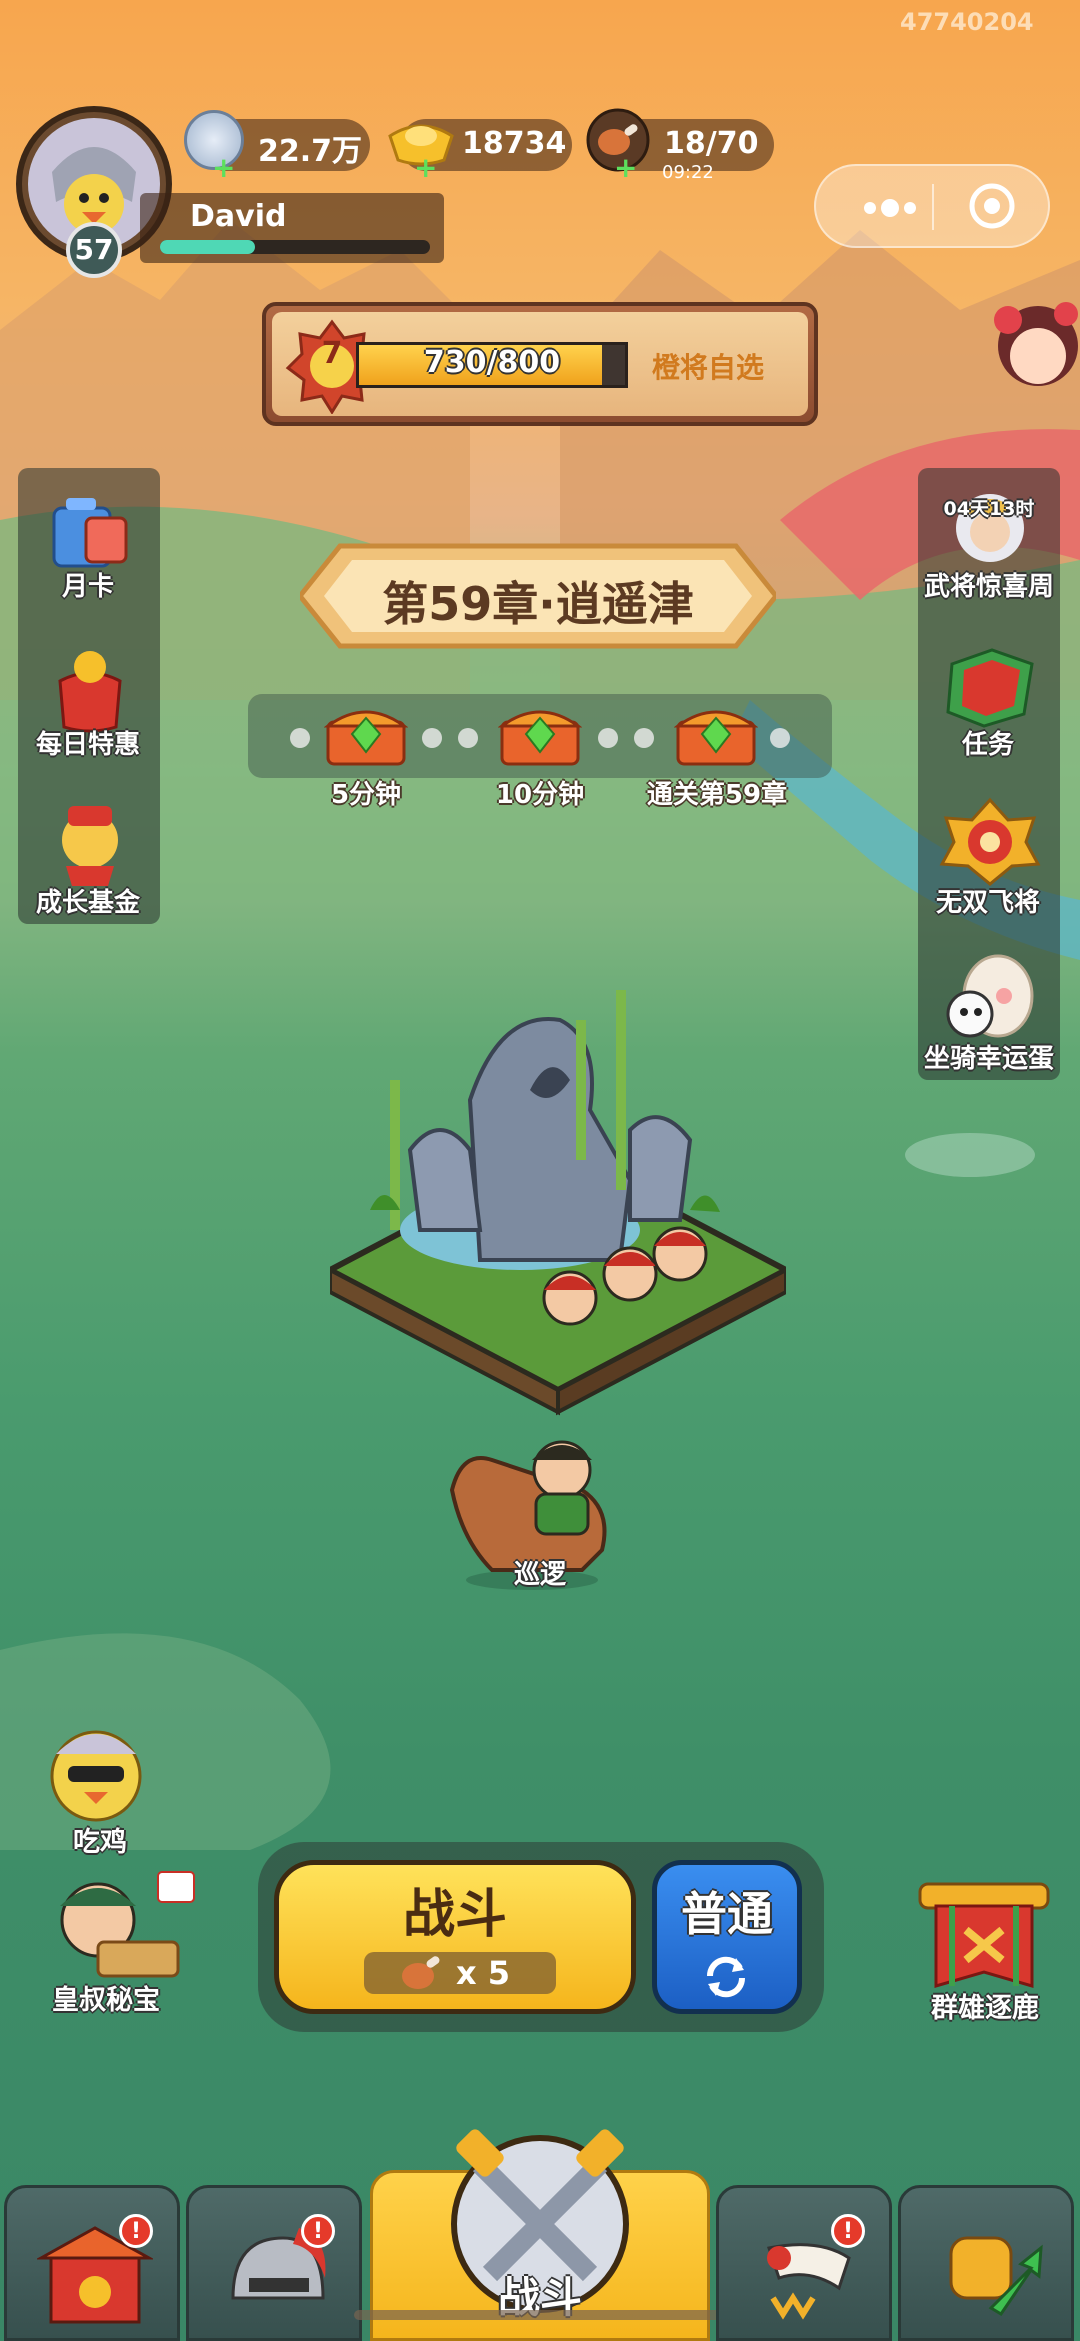 The height and width of the screenshot is (2341, 1080). I want to click on banner-icon, so click(984, 1936).